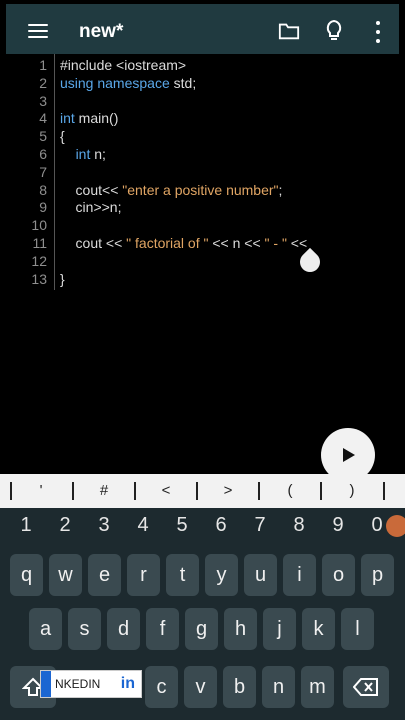  What do you see at coordinates (38, 31) in the screenshot?
I see `hamburger-menu-icon` at bounding box center [38, 31].